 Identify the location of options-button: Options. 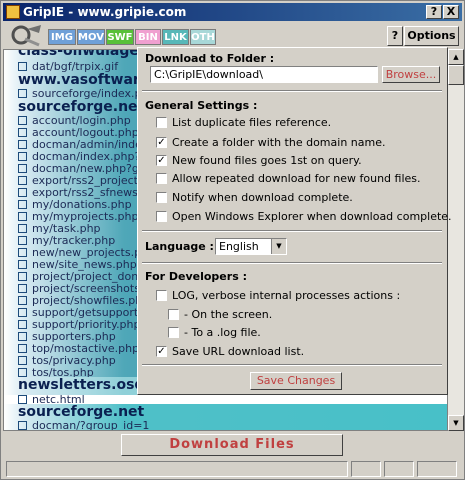
(431, 36).